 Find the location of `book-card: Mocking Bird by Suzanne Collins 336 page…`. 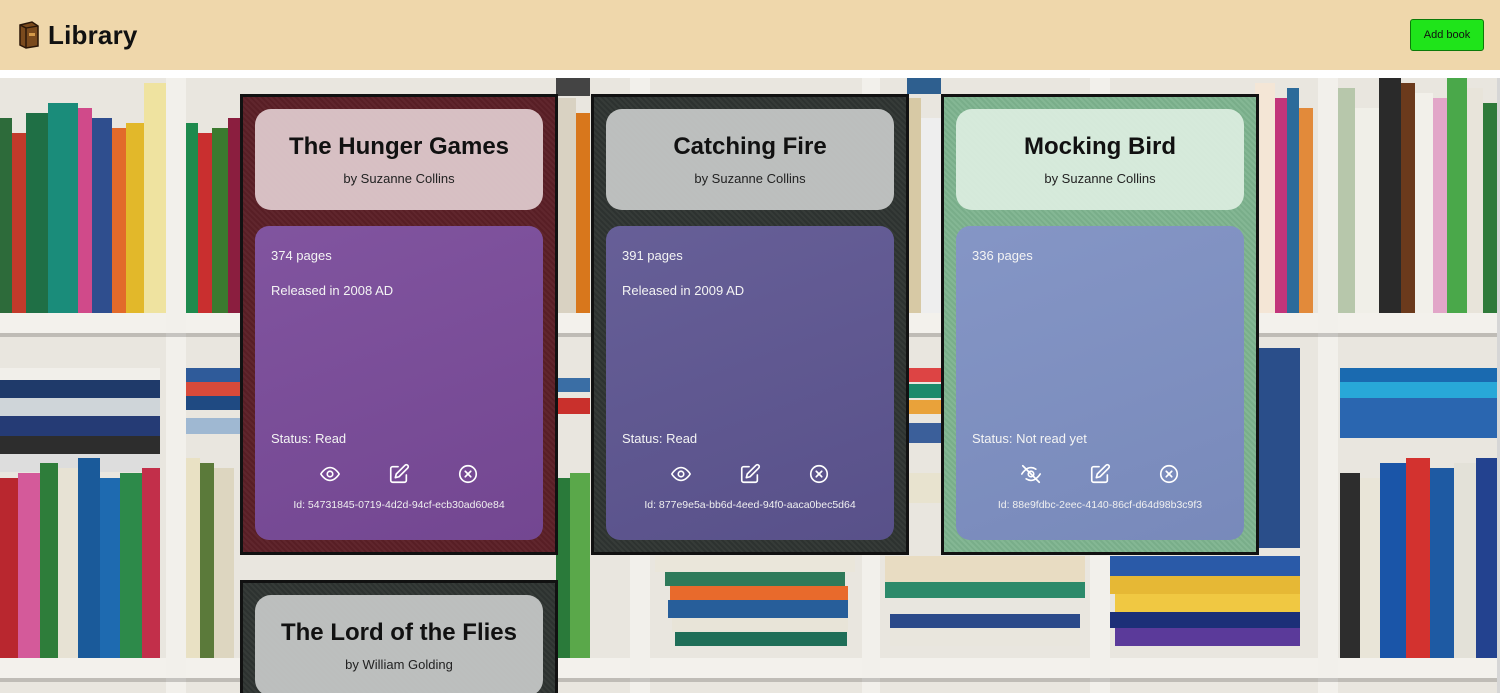

book-card: Mocking Bird by Suzanne Collins 336 page… is located at coordinates (1100, 324).